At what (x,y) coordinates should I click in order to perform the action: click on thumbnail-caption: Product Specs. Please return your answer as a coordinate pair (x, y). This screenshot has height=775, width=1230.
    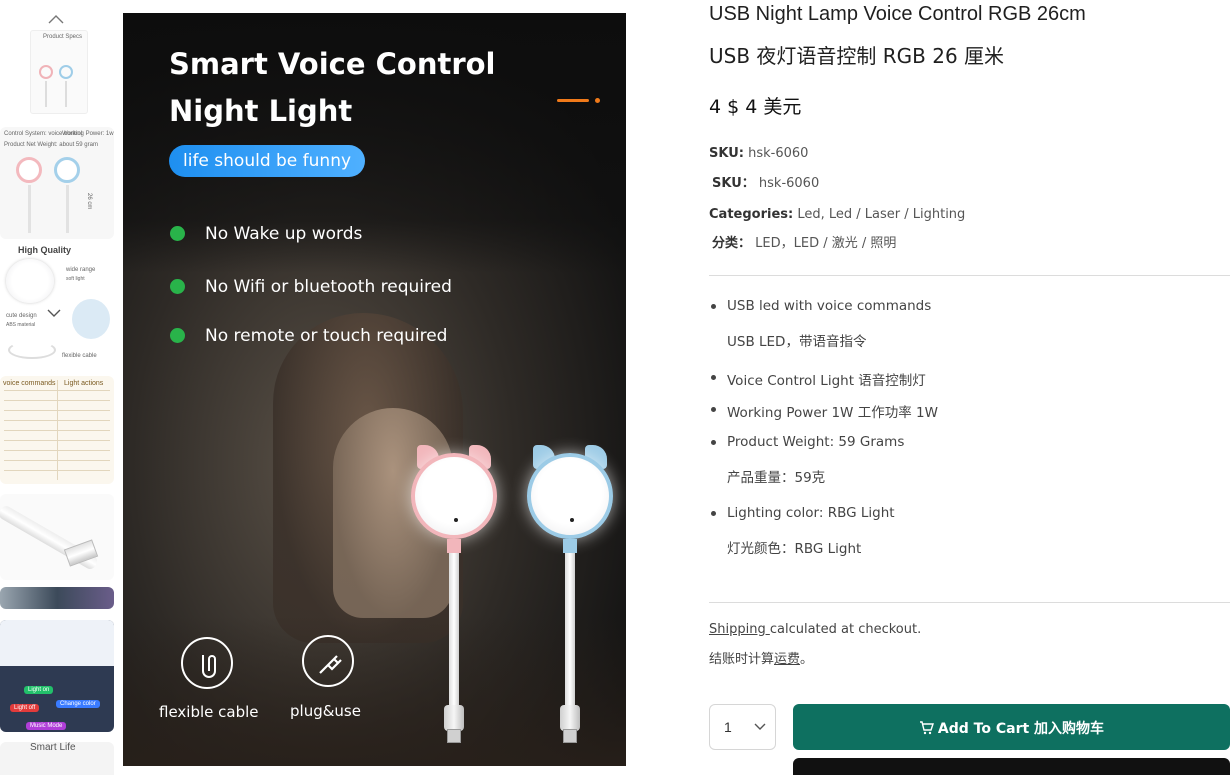
    Looking at the image, I should click on (63, 37).